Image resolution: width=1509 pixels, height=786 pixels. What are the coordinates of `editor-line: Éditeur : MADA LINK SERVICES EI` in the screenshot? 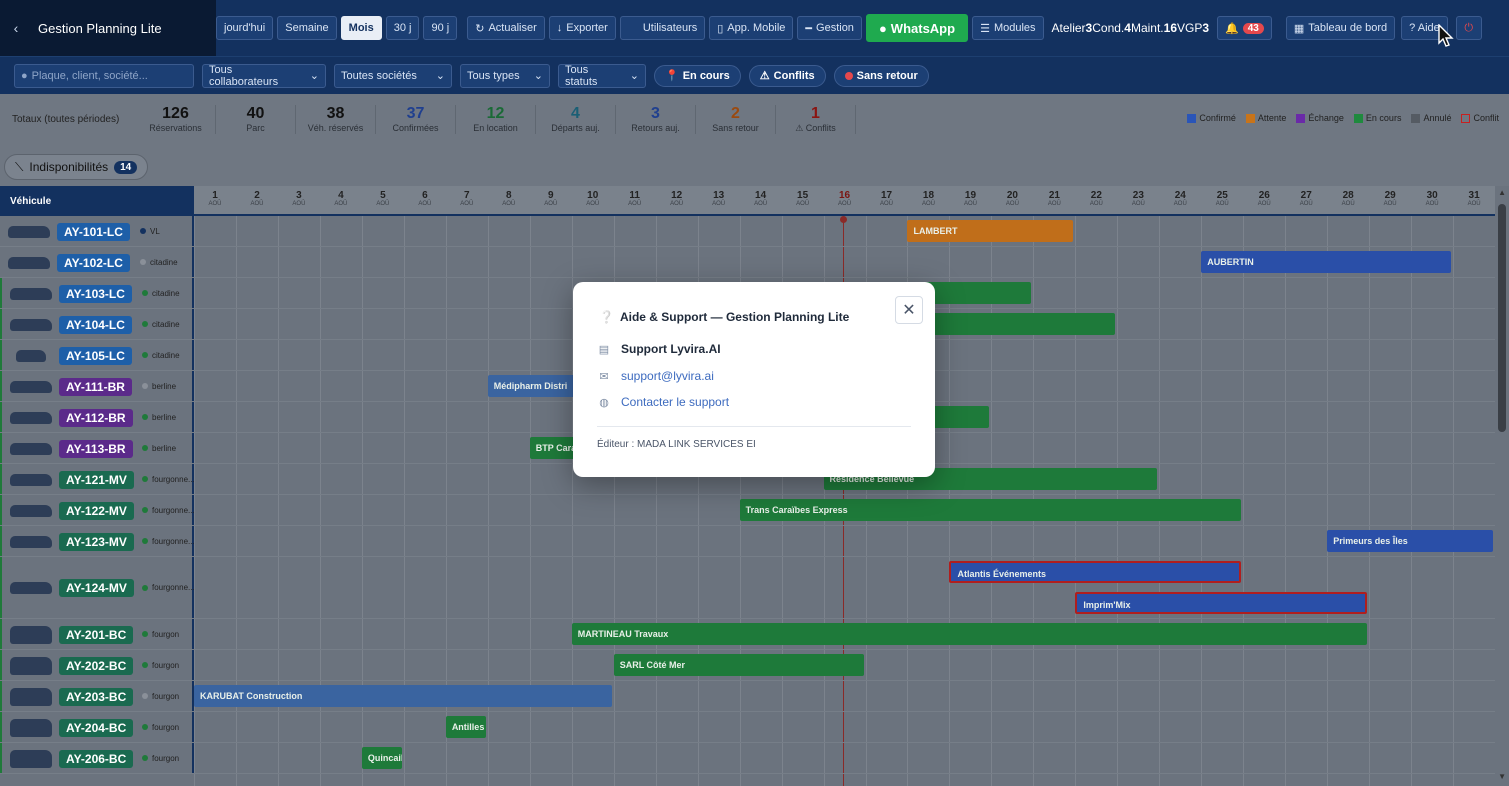 It's located at (676, 444).